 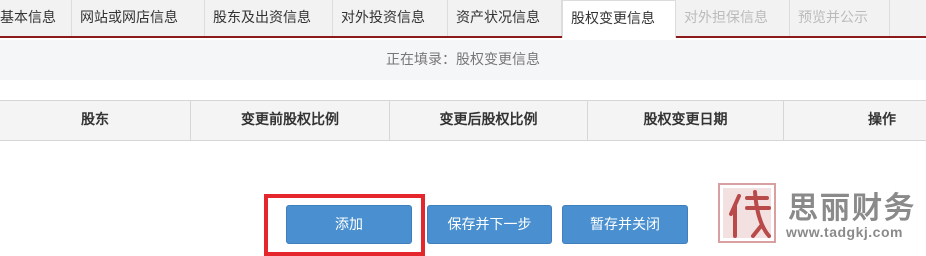 What do you see at coordinates (269, 18) in the screenshot?
I see `tab-shareholder-contribution: 股东及出资信息` at bounding box center [269, 18].